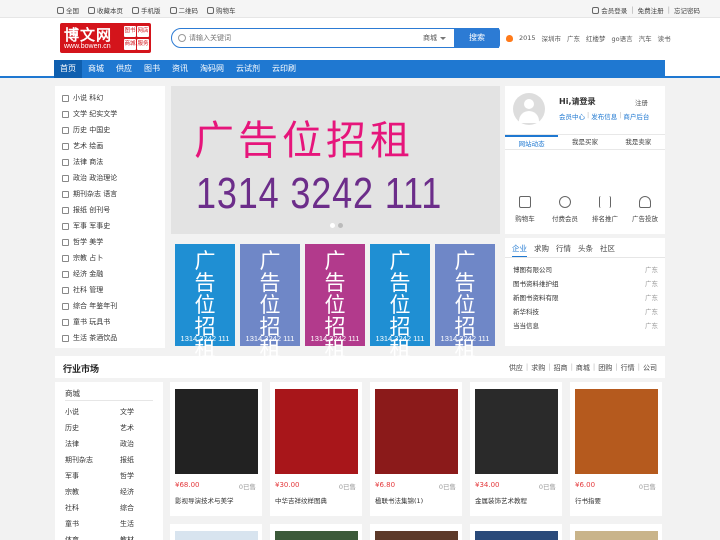 Image resolution: width=720 pixels, height=540 pixels. I want to click on nav-reagent: 云试剂, so click(248, 69).